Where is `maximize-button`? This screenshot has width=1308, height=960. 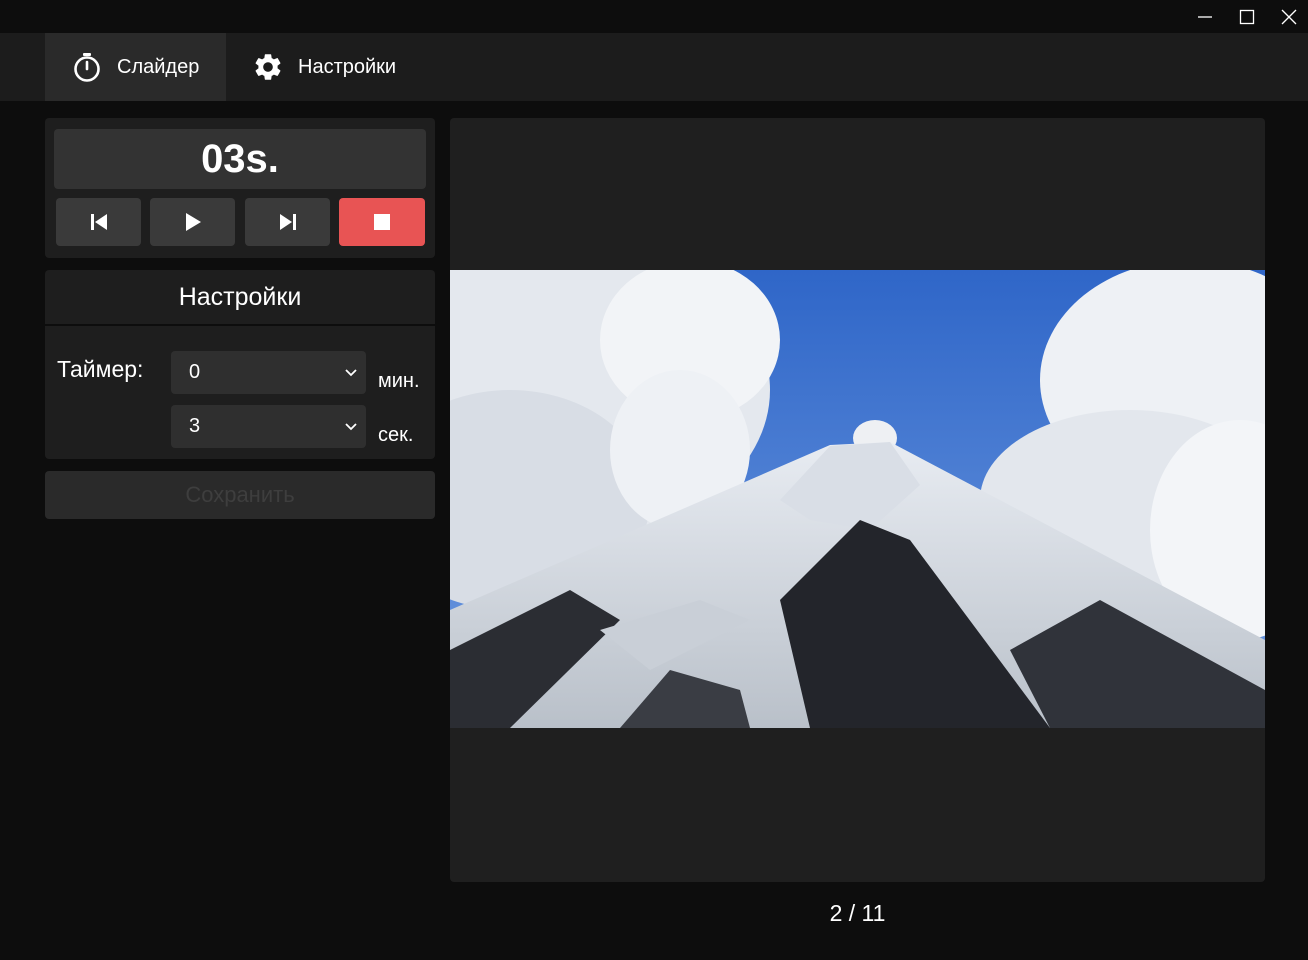
maximize-button is located at coordinates (1247, 16).